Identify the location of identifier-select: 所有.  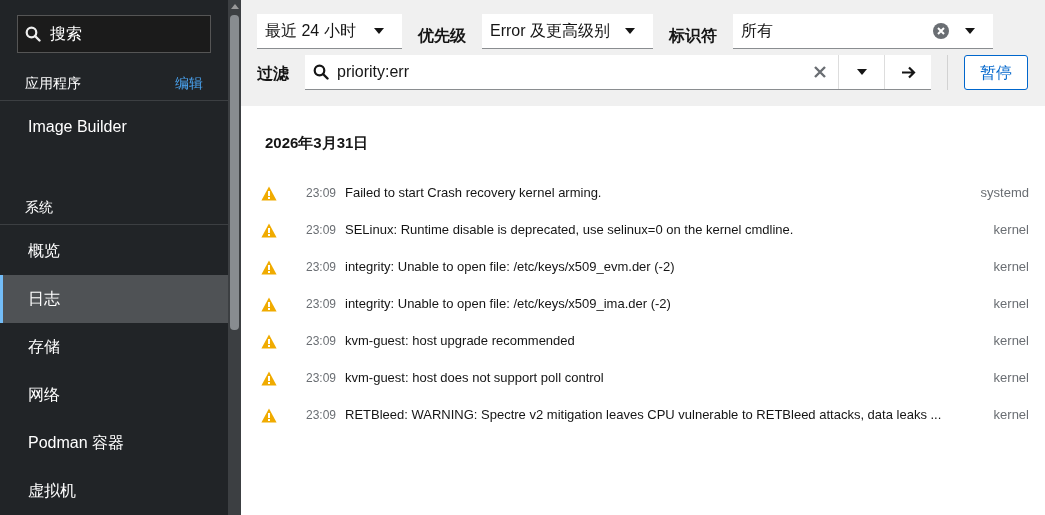
(863, 31).